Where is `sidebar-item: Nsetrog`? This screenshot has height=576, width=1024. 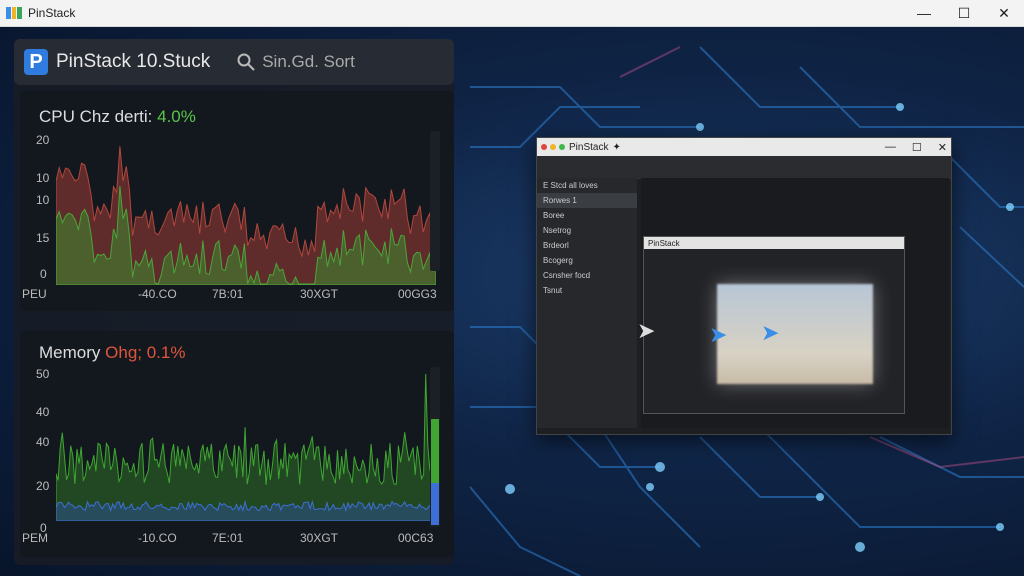
sidebar-item: Nsetrog is located at coordinates (587, 230).